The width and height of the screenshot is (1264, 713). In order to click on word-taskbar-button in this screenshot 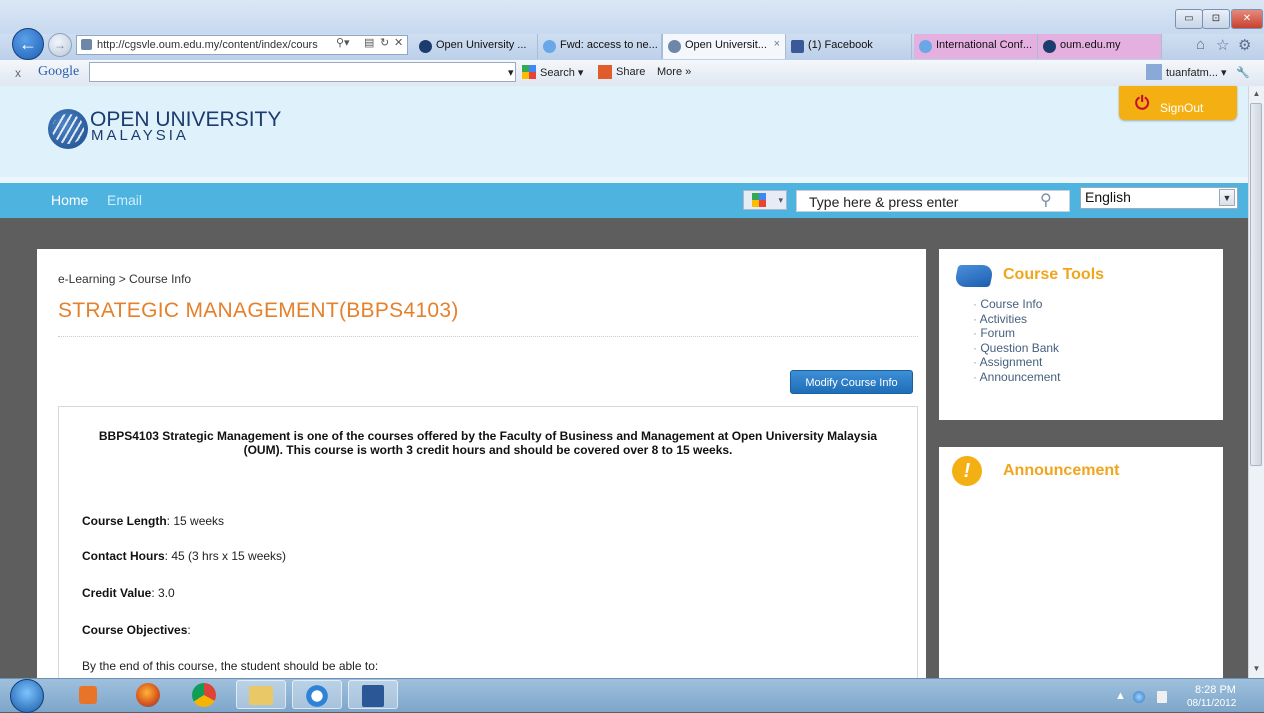, I will do `click(373, 694)`.